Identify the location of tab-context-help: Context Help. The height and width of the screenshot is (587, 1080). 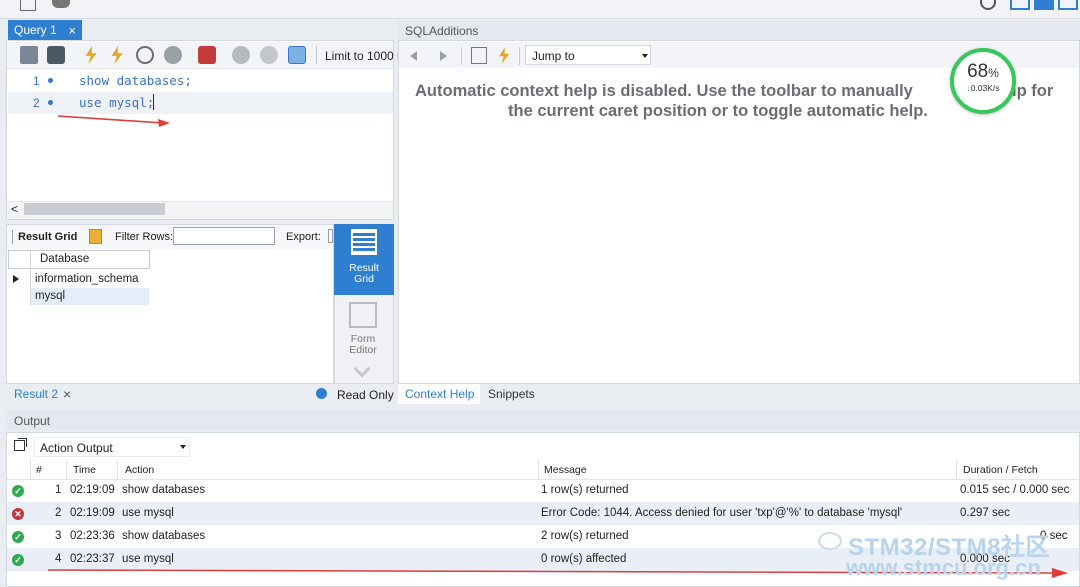
(439, 394).